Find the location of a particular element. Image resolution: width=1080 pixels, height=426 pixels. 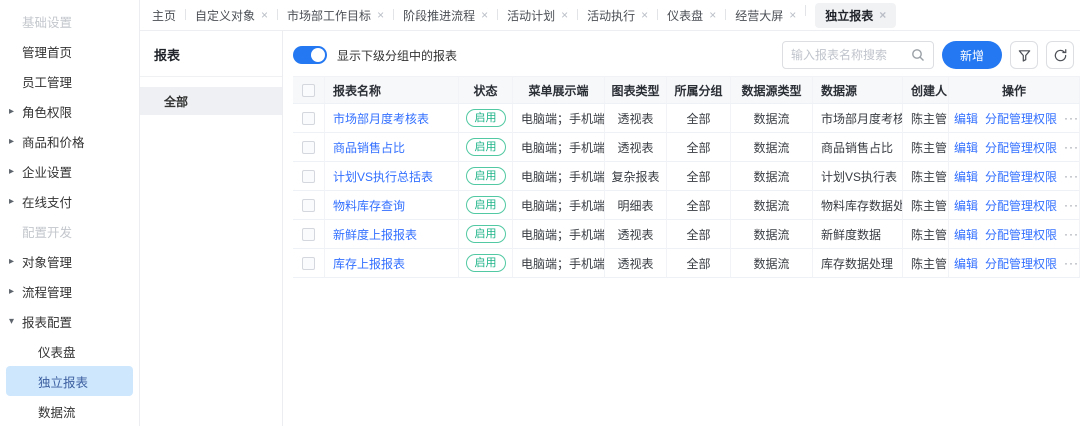

sidebar-item-企业设置: ▸ 企业设置 is located at coordinates (69, 171).